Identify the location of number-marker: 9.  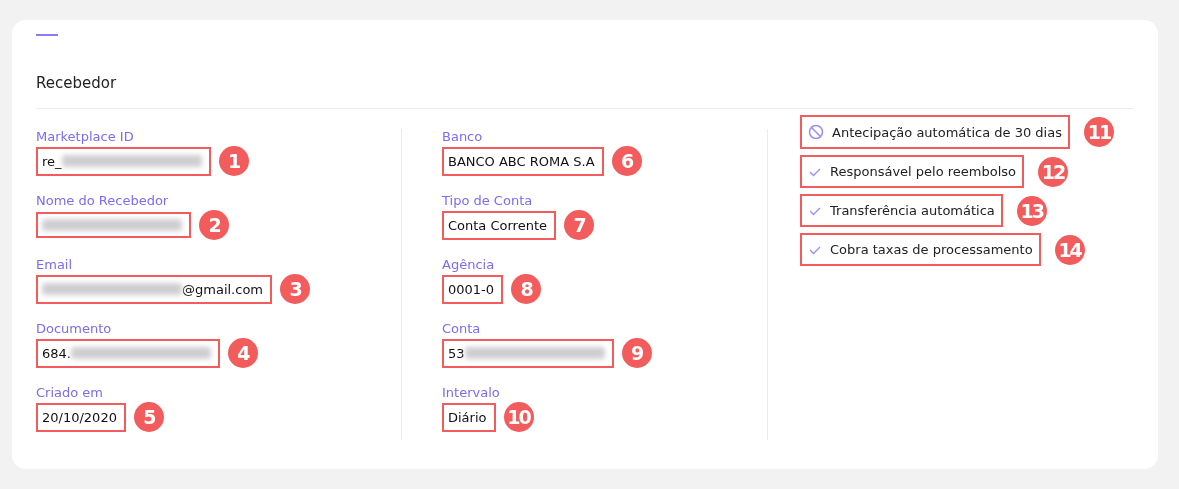
(636, 353).